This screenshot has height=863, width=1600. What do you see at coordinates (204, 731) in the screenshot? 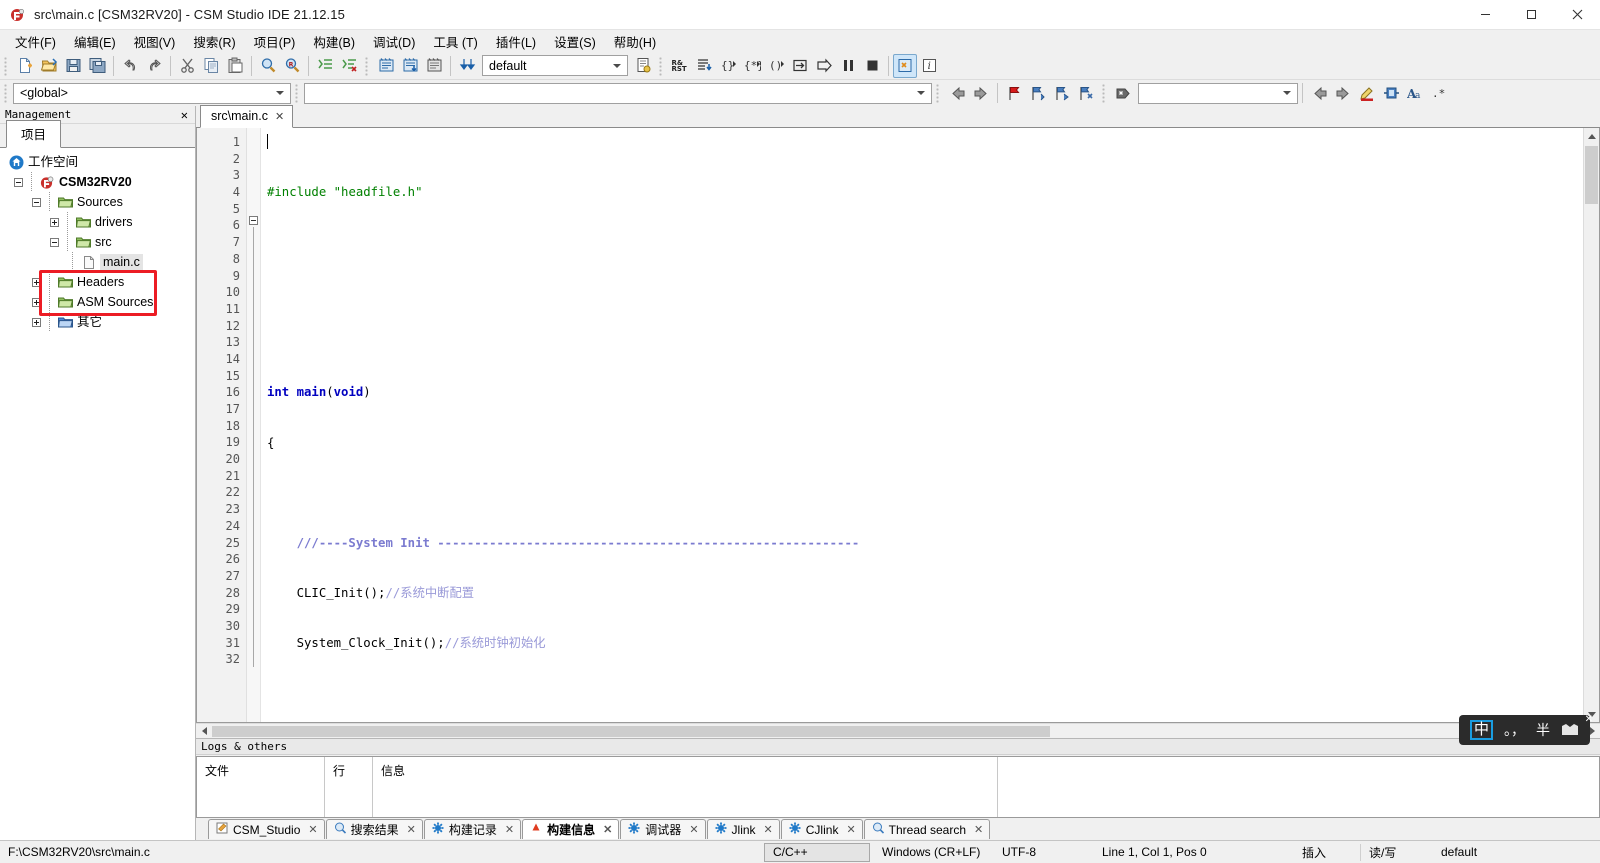
I see `scroll-left-icon` at bounding box center [204, 731].